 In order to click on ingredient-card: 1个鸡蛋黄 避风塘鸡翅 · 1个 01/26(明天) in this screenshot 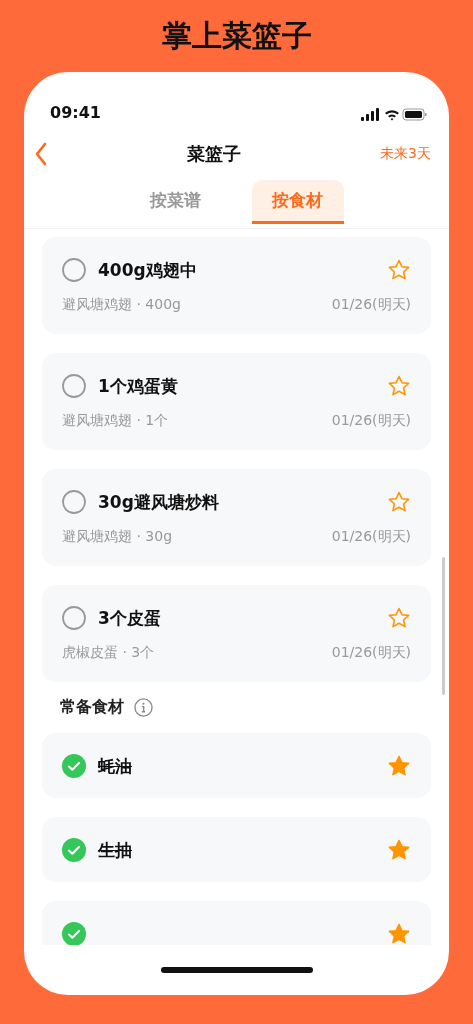, I will do `click(236, 401)`.